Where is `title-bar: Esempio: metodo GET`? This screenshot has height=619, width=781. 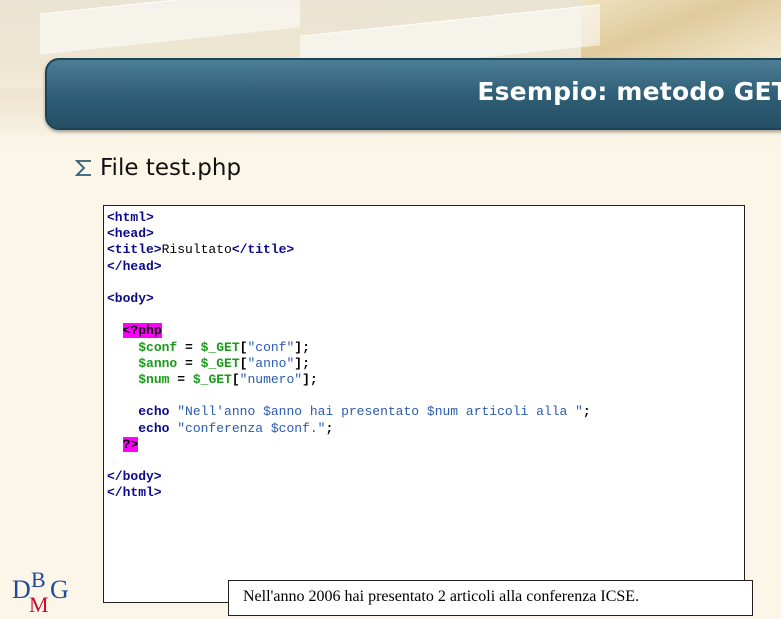 title-bar: Esempio: metodo GET is located at coordinates (413, 94).